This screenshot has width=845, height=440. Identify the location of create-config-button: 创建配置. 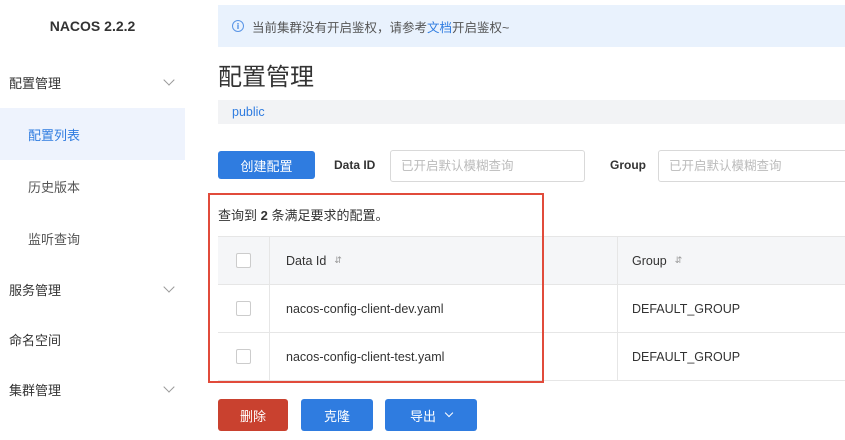
(266, 165).